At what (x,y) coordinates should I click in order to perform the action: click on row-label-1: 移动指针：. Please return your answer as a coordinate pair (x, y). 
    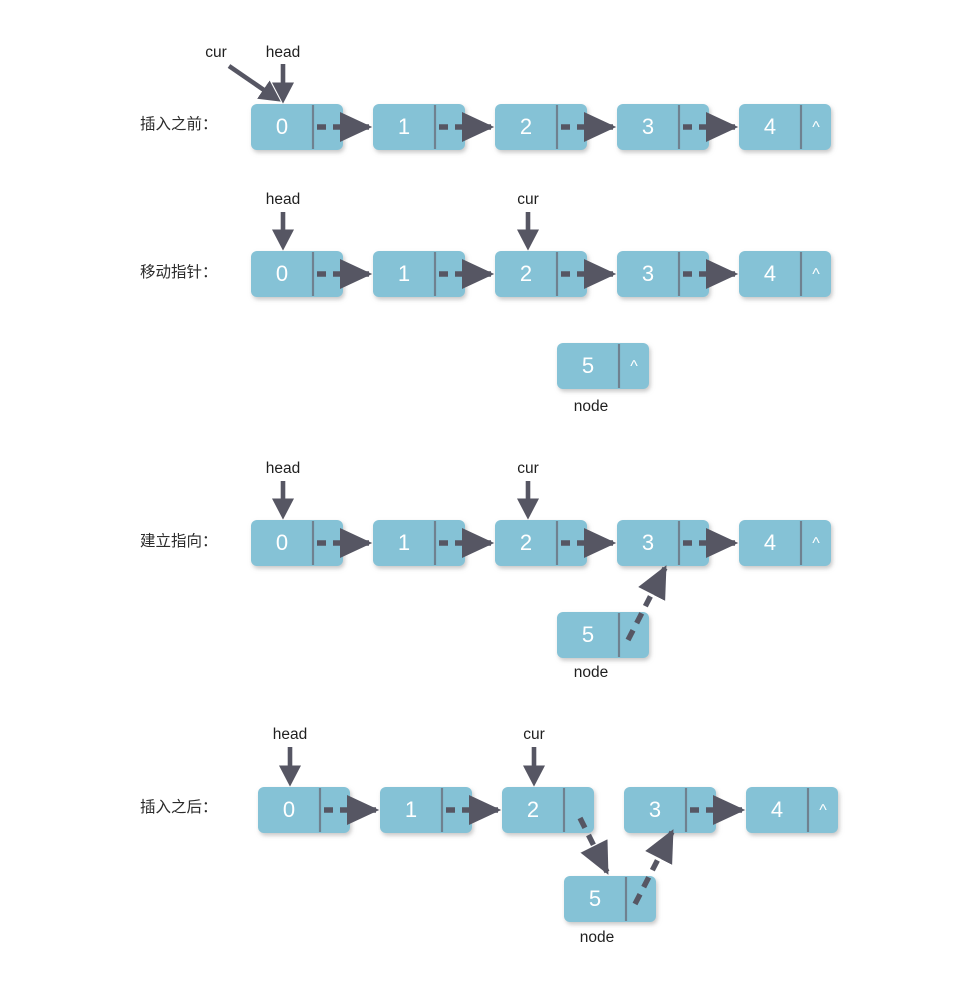
    Looking at the image, I should click on (179, 272).